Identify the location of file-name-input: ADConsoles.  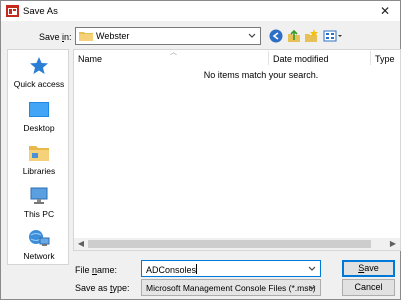
(231, 268).